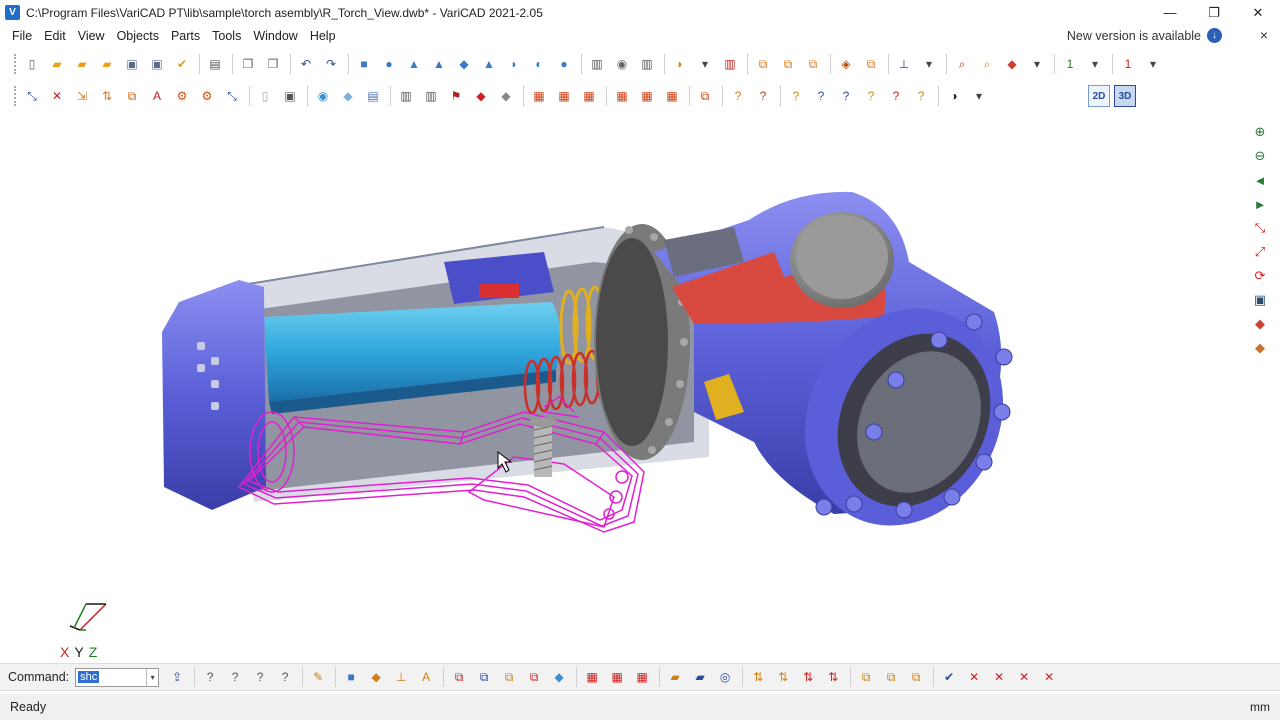 Image resolution: width=1280 pixels, height=720 pixels. What do you see at coordinates (260, 677) in the screenshot?
I see `query-c-icon: ?` at bounding box center [260, 677].